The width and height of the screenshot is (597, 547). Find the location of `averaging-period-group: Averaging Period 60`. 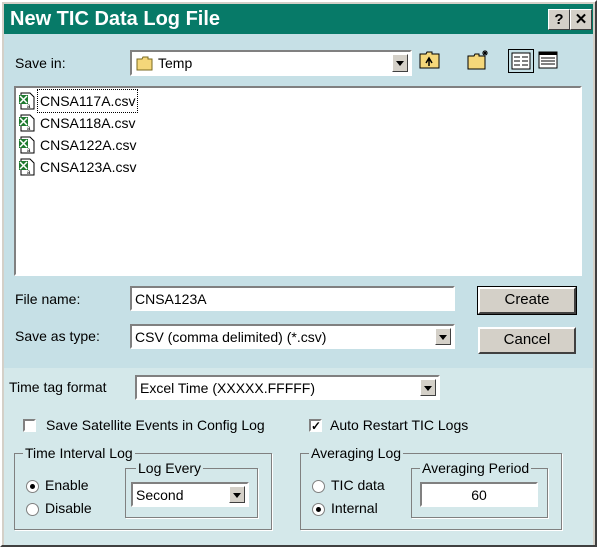

averaging-period-group: Averaging Period 60 is located at coordinates (479, 489).